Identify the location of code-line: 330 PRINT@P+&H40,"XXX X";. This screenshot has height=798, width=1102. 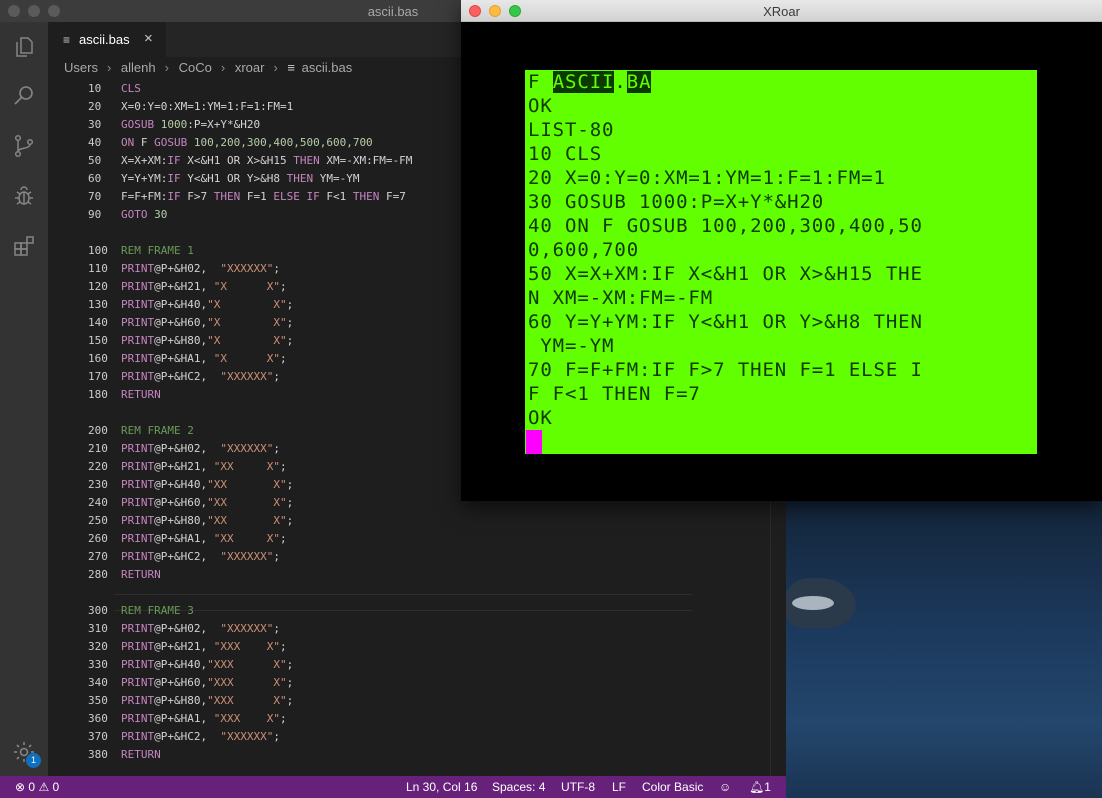
(368, 665).